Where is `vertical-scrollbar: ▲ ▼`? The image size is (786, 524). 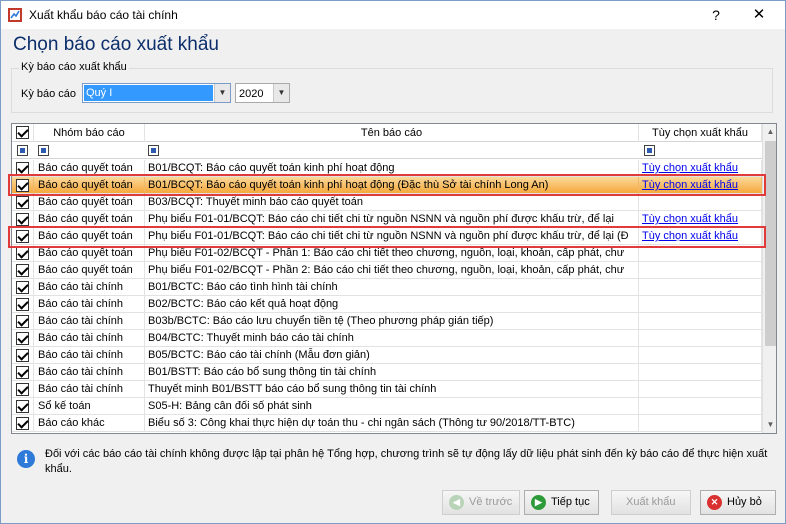 vertical-scrollbar: ▲ ▼ is located at coordinates (769, 278).